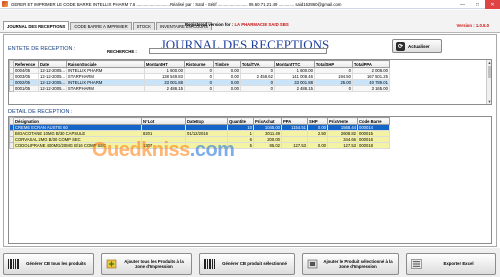 The image size is (500, 277). What do you see at coordinates (333, 64) in the screenshot?
I see `col-header: TotalSHP` at bounding box center [333, 64].